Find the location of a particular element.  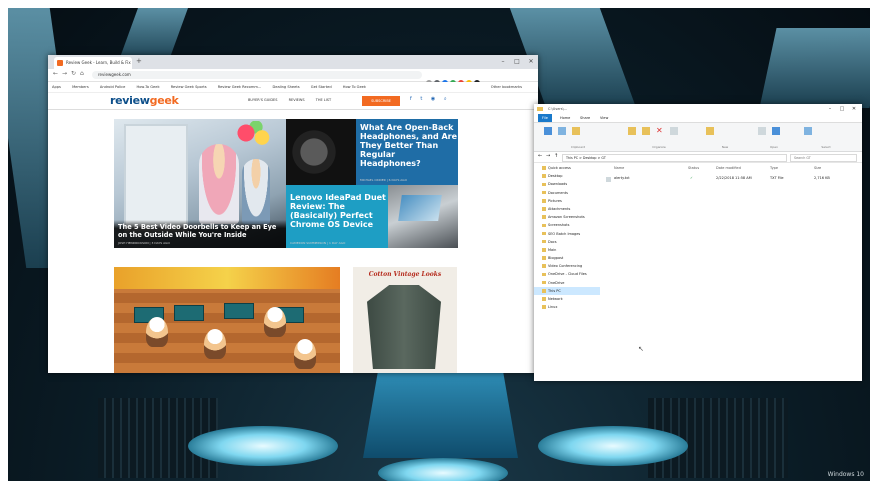

nav-pane-item: OneDrive - Cloud Files is located at coordinates (567, 274).